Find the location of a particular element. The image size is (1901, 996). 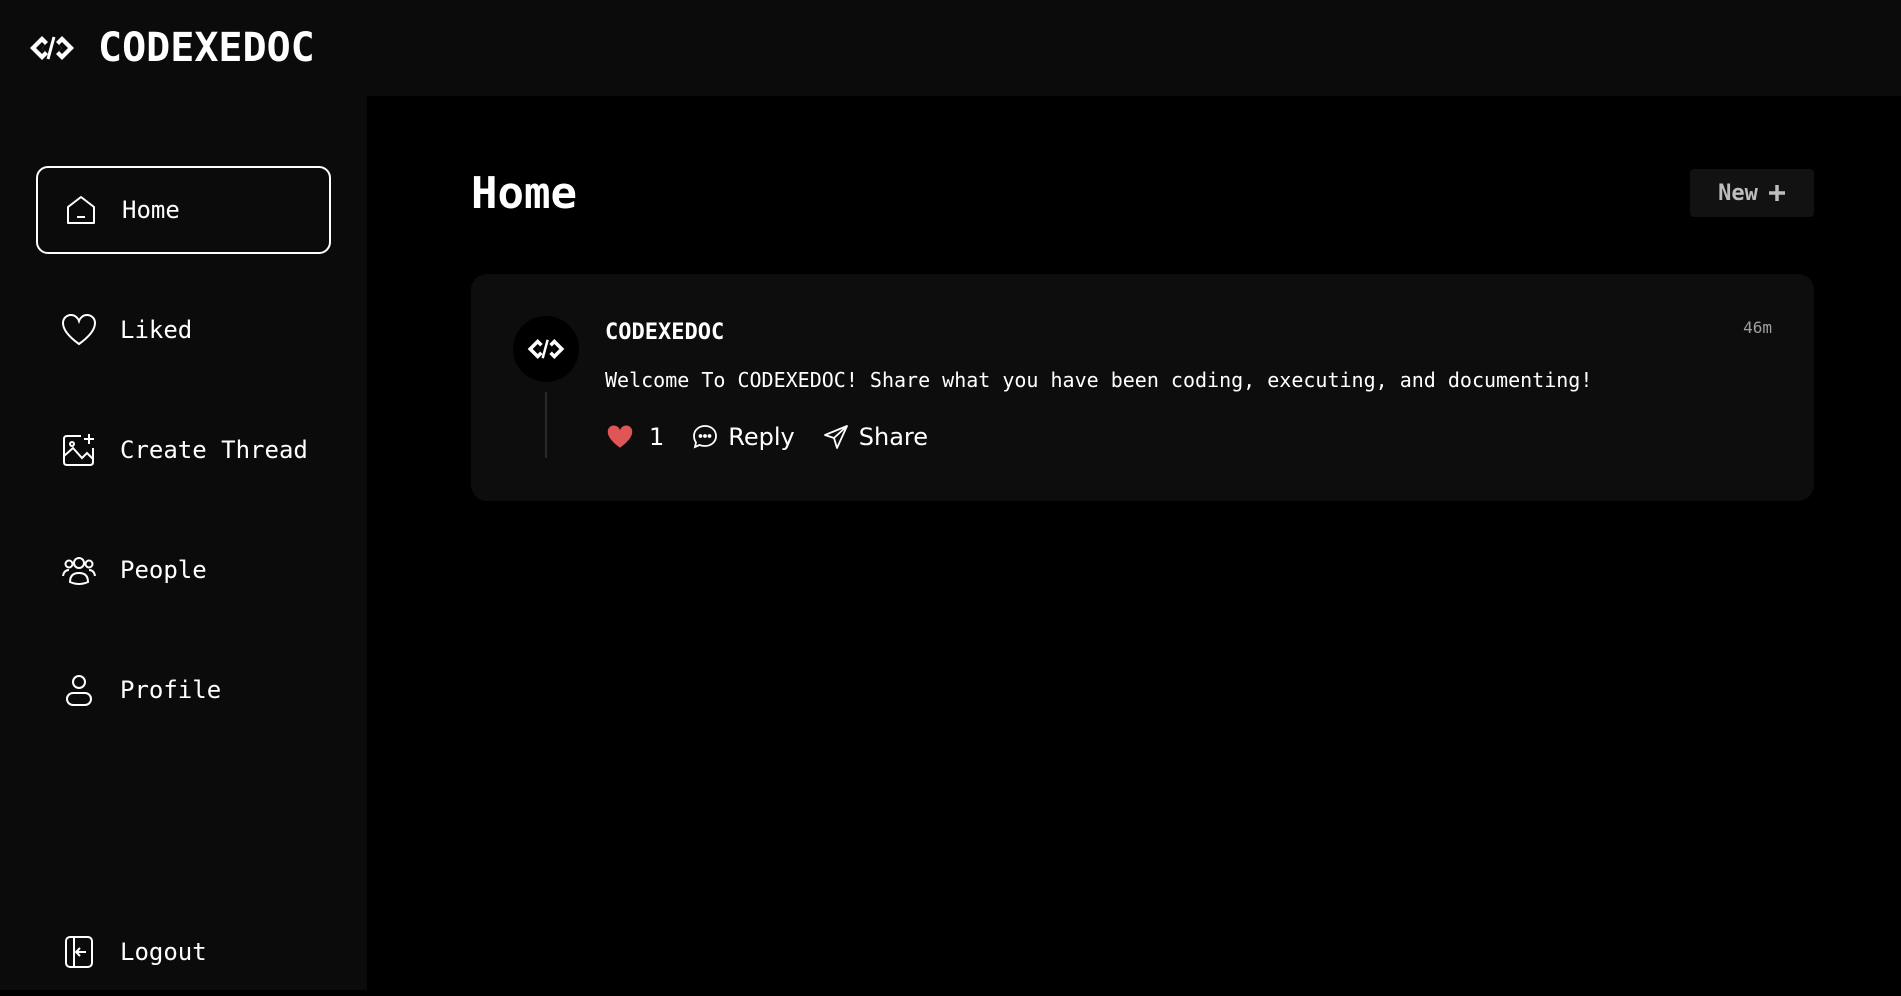

logout-icon is located at coordinates (79, 952).